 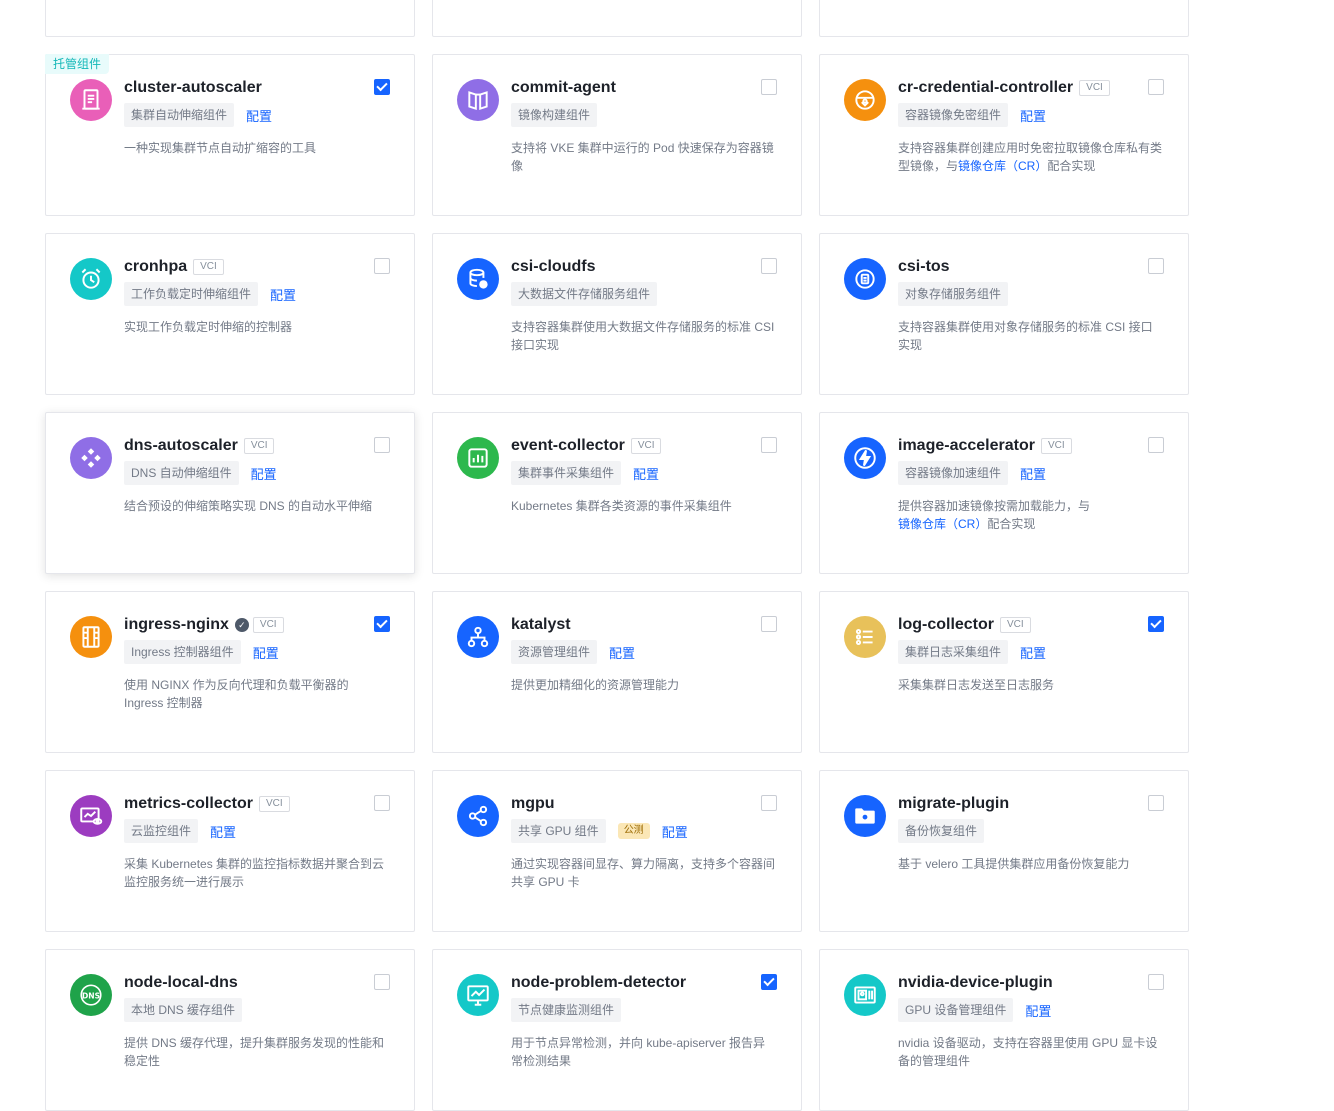 What do you see at coordinates (956, 1010) in the screenshot?
I see `category-tag: GPU 设备管理组件` at bounding box center [956, 1010].